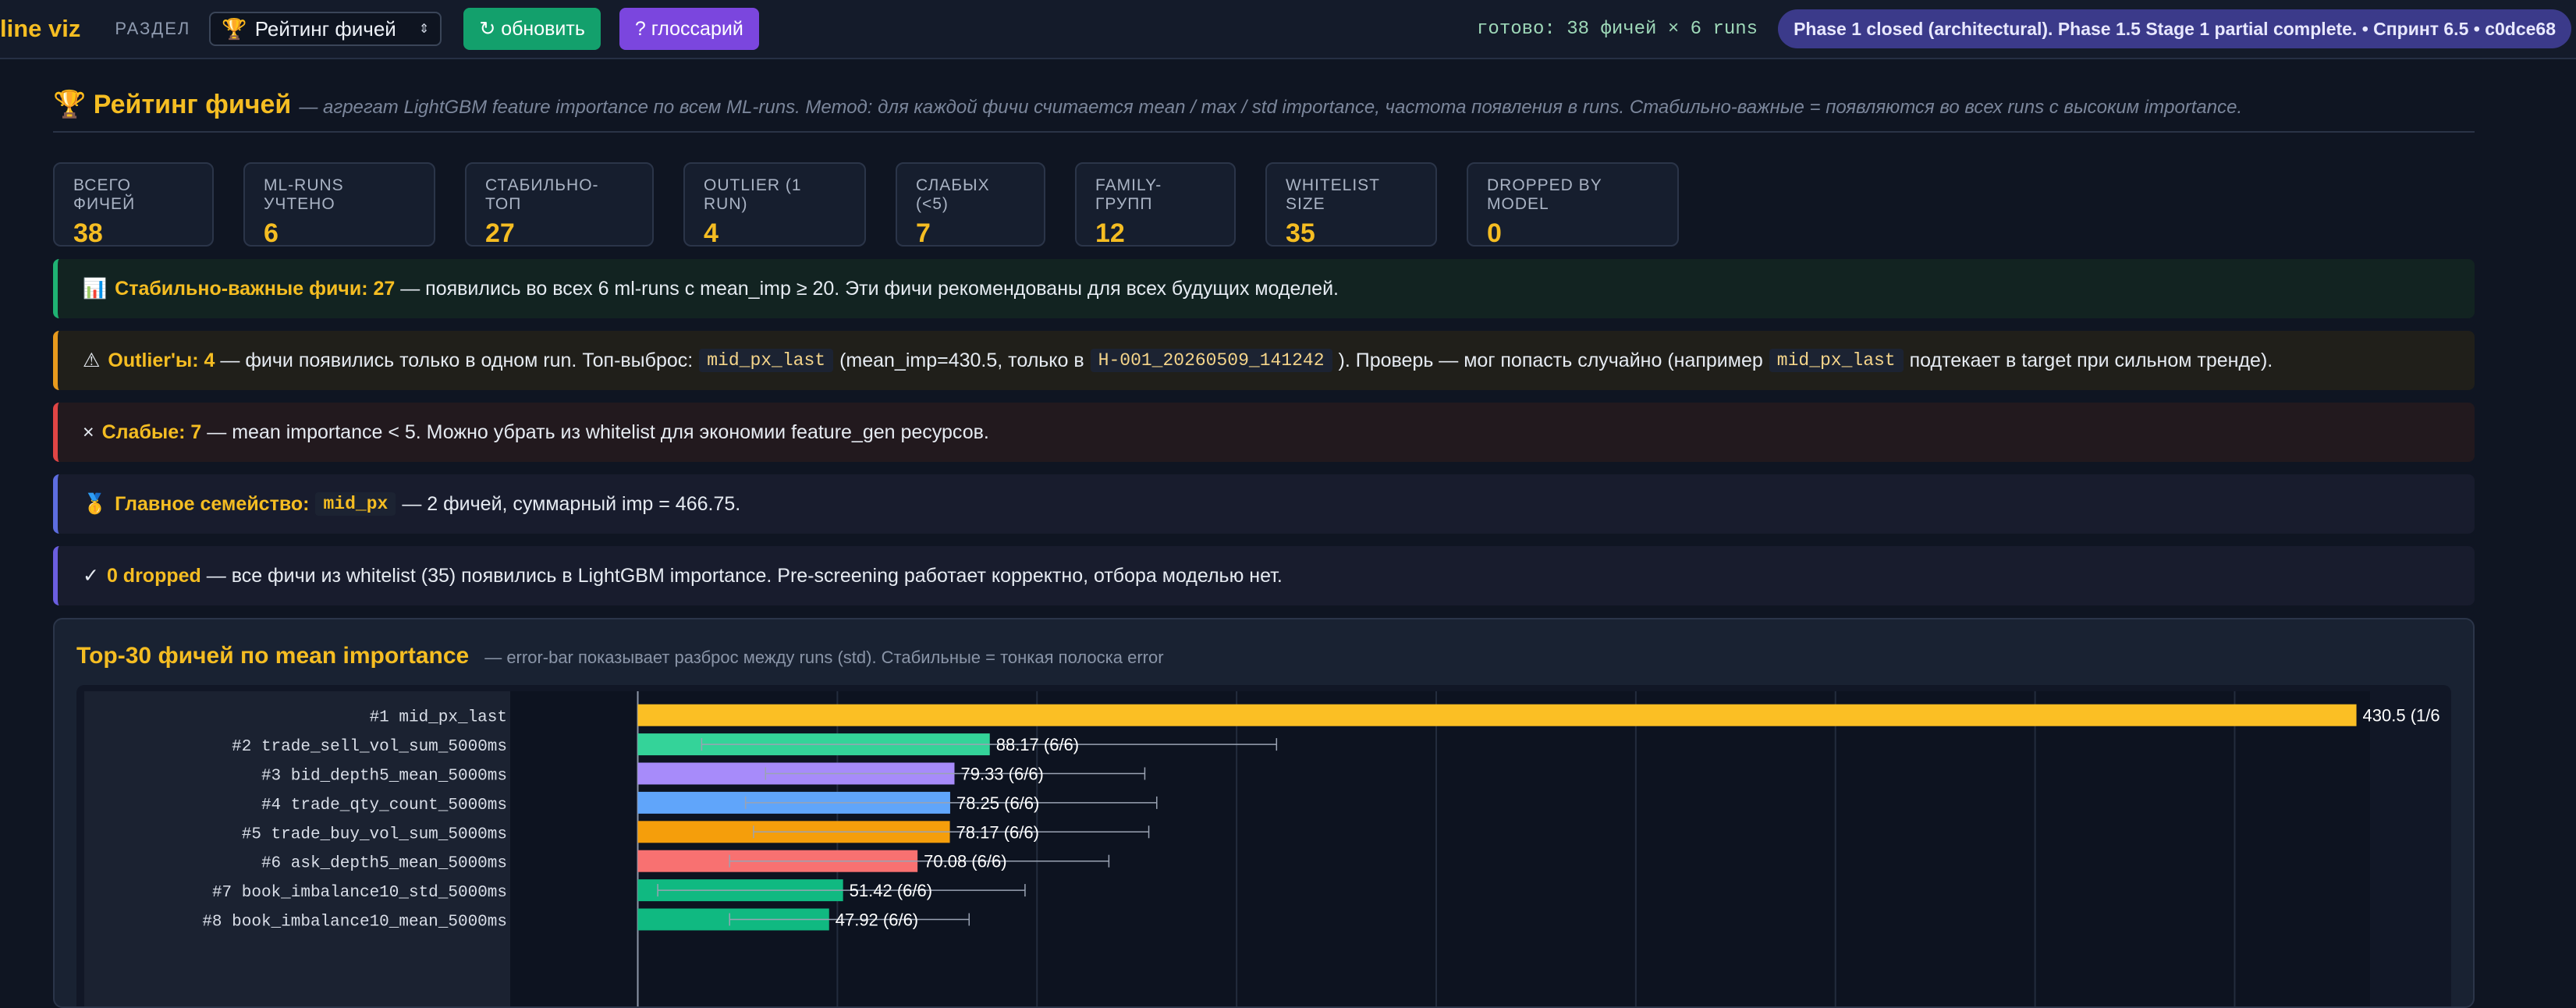 This screenshot has width=2576, height=1008. Describe the element at coordinates (753, 195) in the screenshot. I see `stat-label: OUTLIER (1 RUN)` at that location.